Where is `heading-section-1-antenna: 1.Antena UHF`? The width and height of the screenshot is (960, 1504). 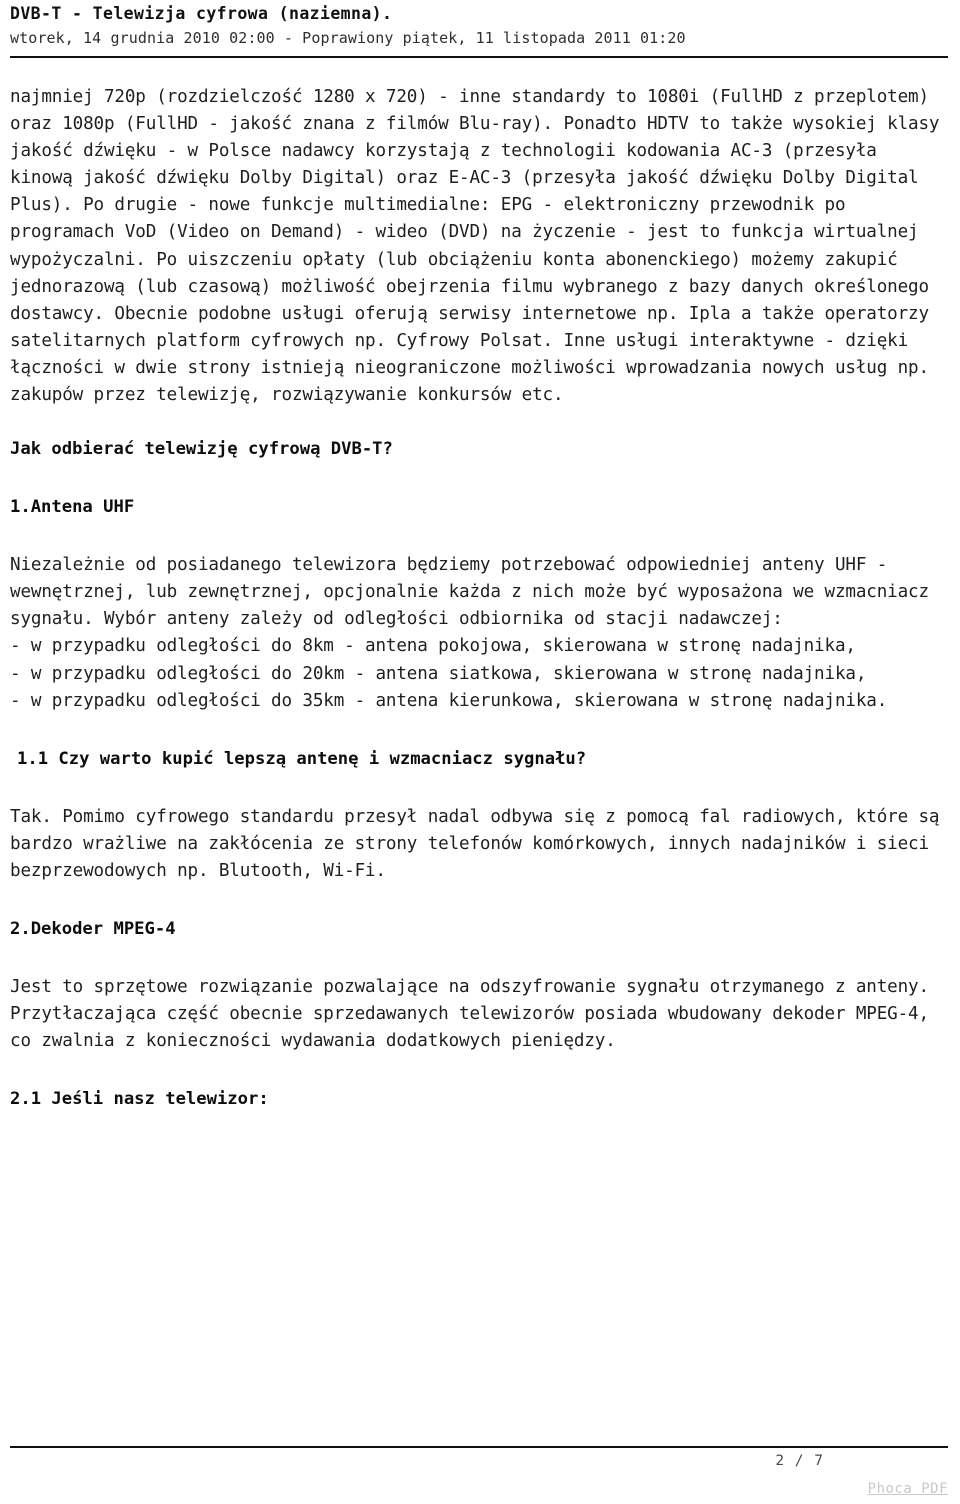
heading-section-1-antenna: 1.Antena UHF is located at coordinates (72, 507).